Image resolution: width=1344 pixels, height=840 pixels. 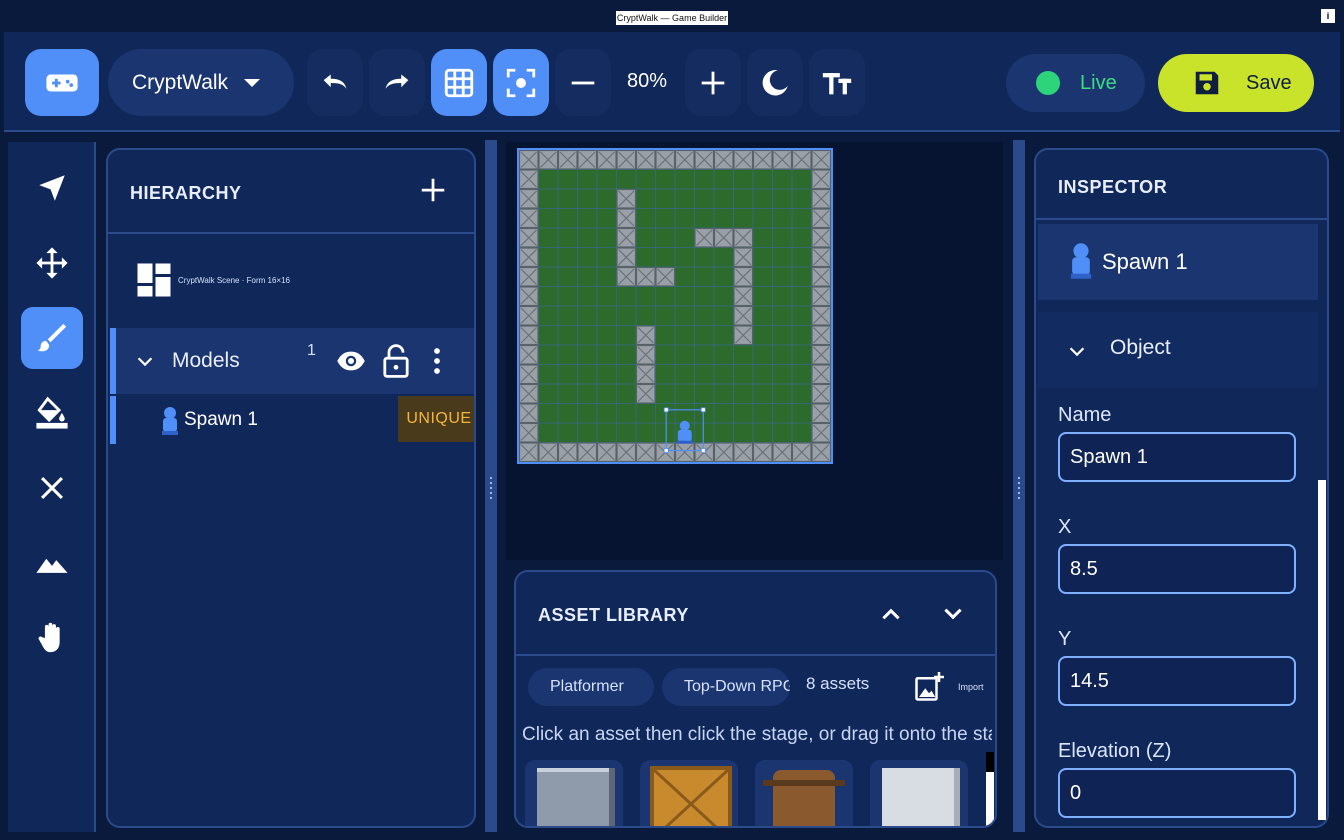 I want to click on navigate-tool, so click(x=52, y=188).